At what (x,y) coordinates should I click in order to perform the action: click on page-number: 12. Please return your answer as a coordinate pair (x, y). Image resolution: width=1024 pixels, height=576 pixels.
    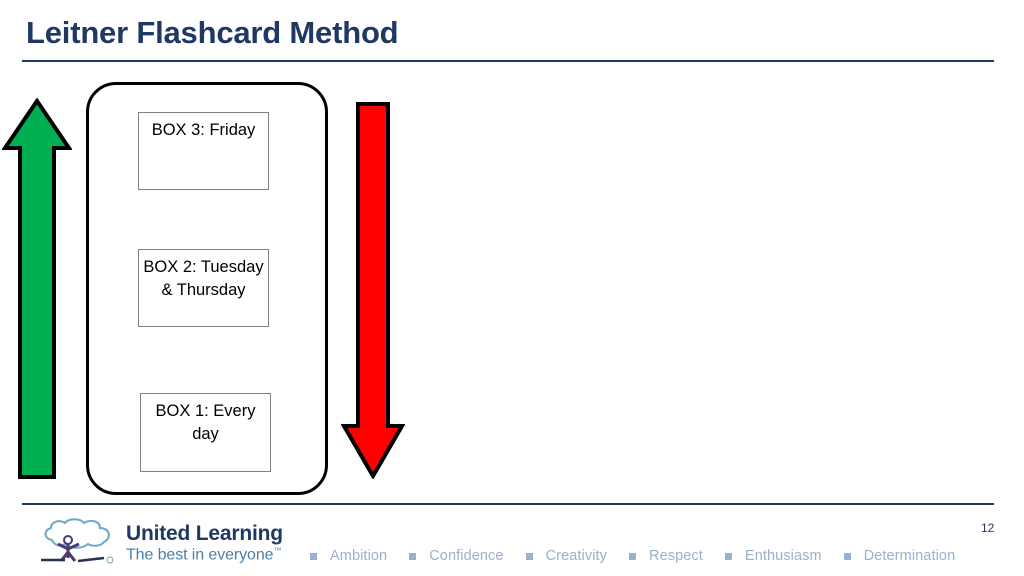
    Looking at the image, I should click on (988, 528).